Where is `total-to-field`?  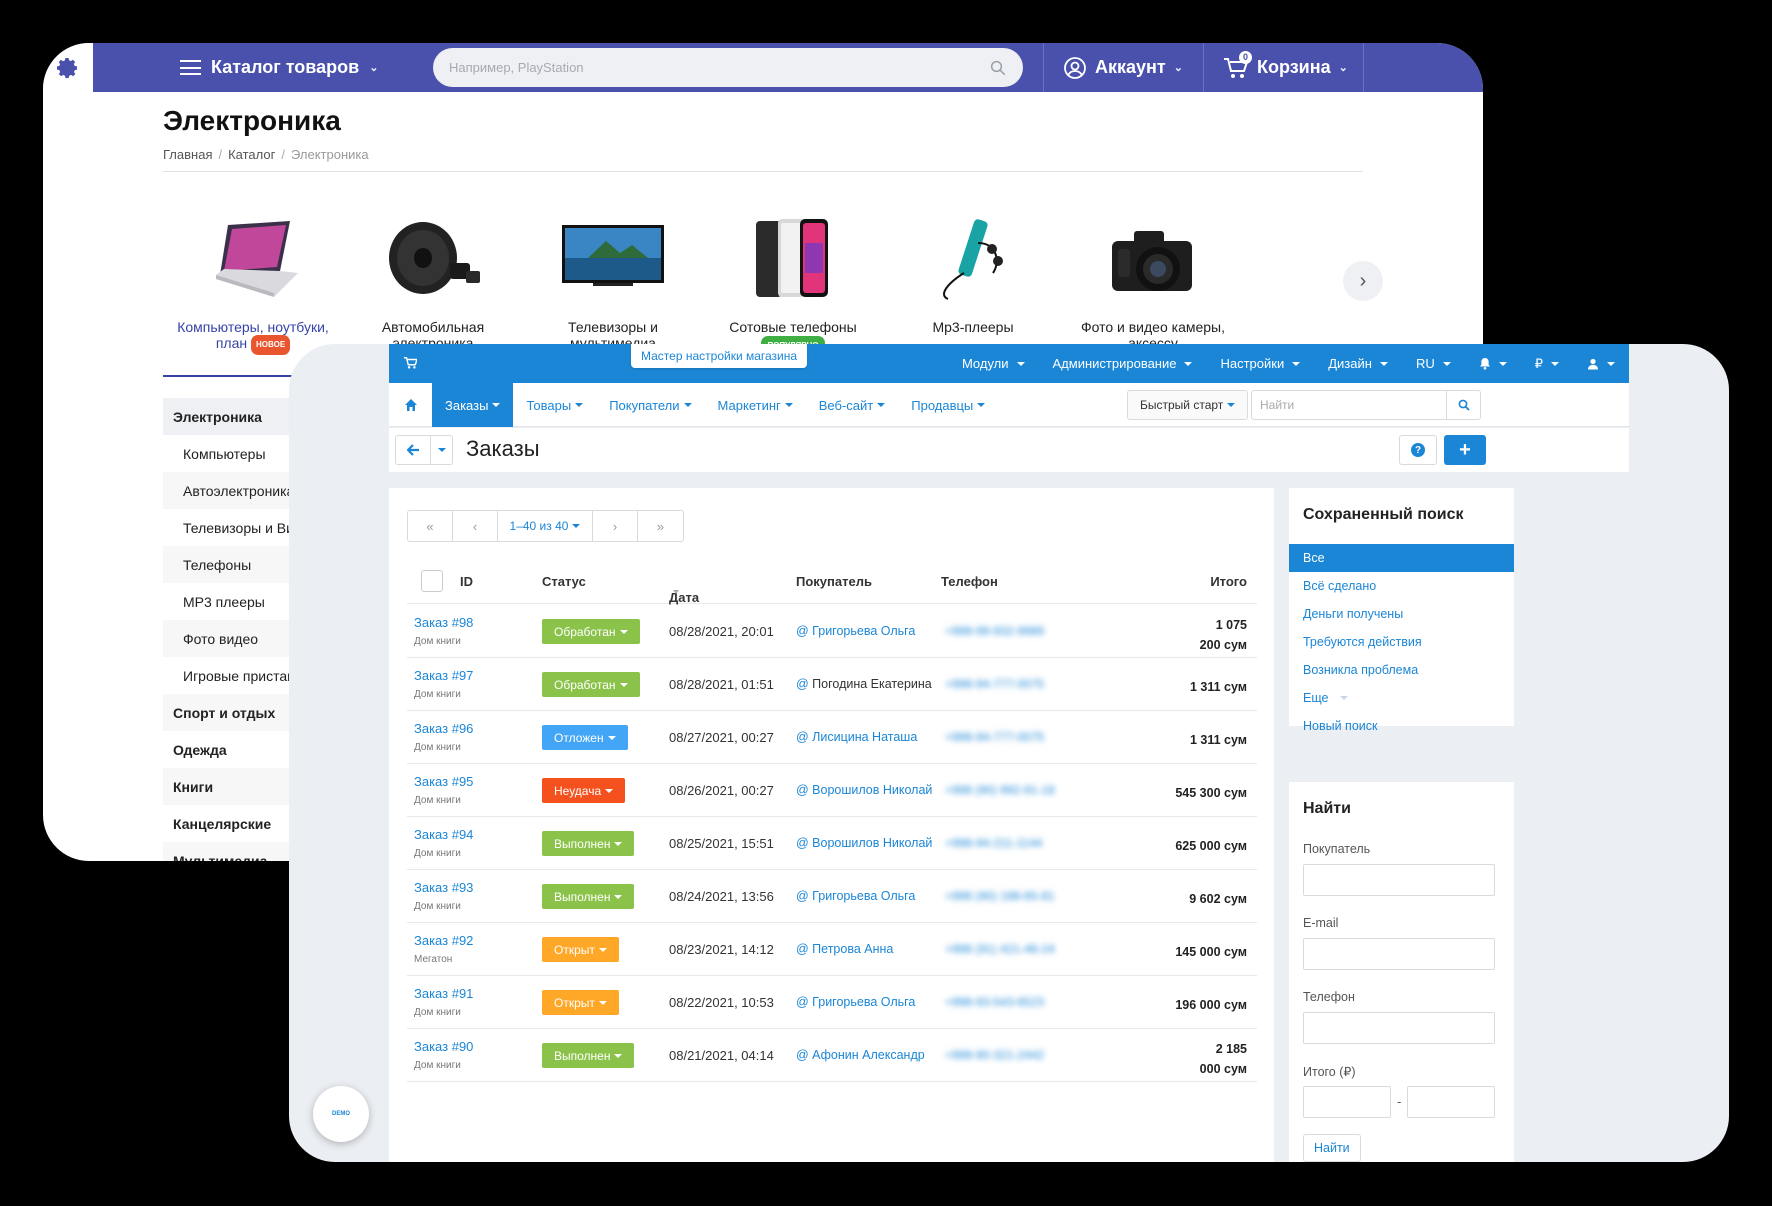 total-to-field is located at coordinates (1451, 1102).